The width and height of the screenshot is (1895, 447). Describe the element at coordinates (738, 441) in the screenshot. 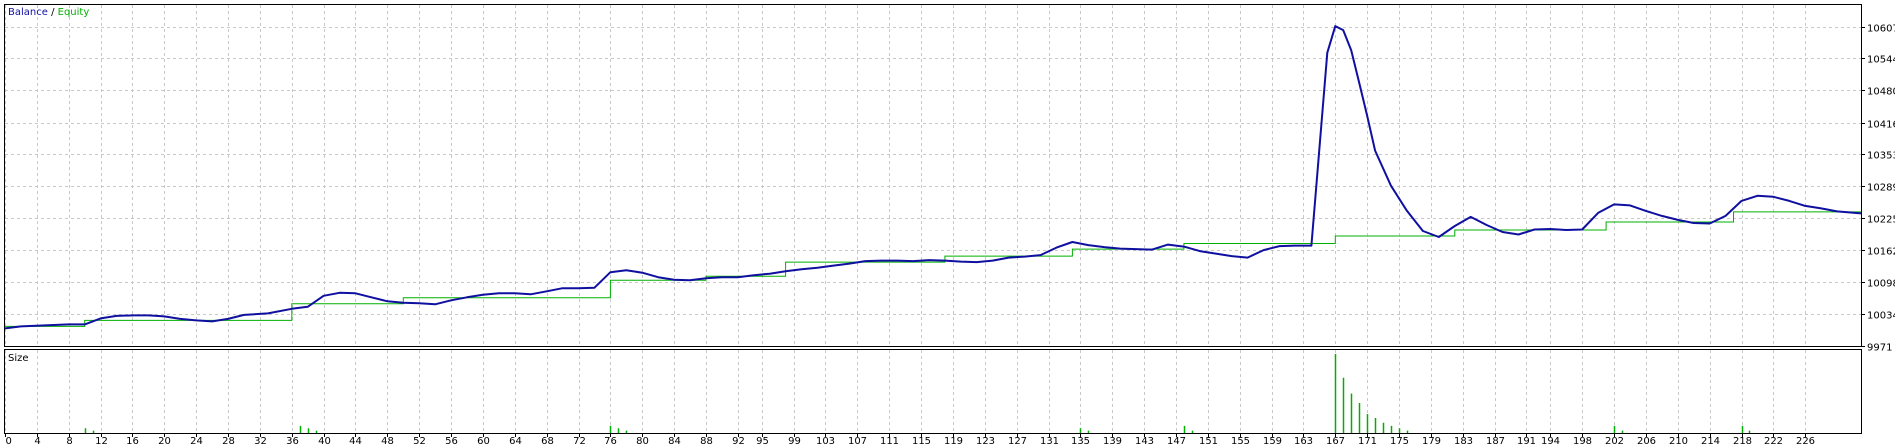

I see `x-tick-label: 92` at that location.